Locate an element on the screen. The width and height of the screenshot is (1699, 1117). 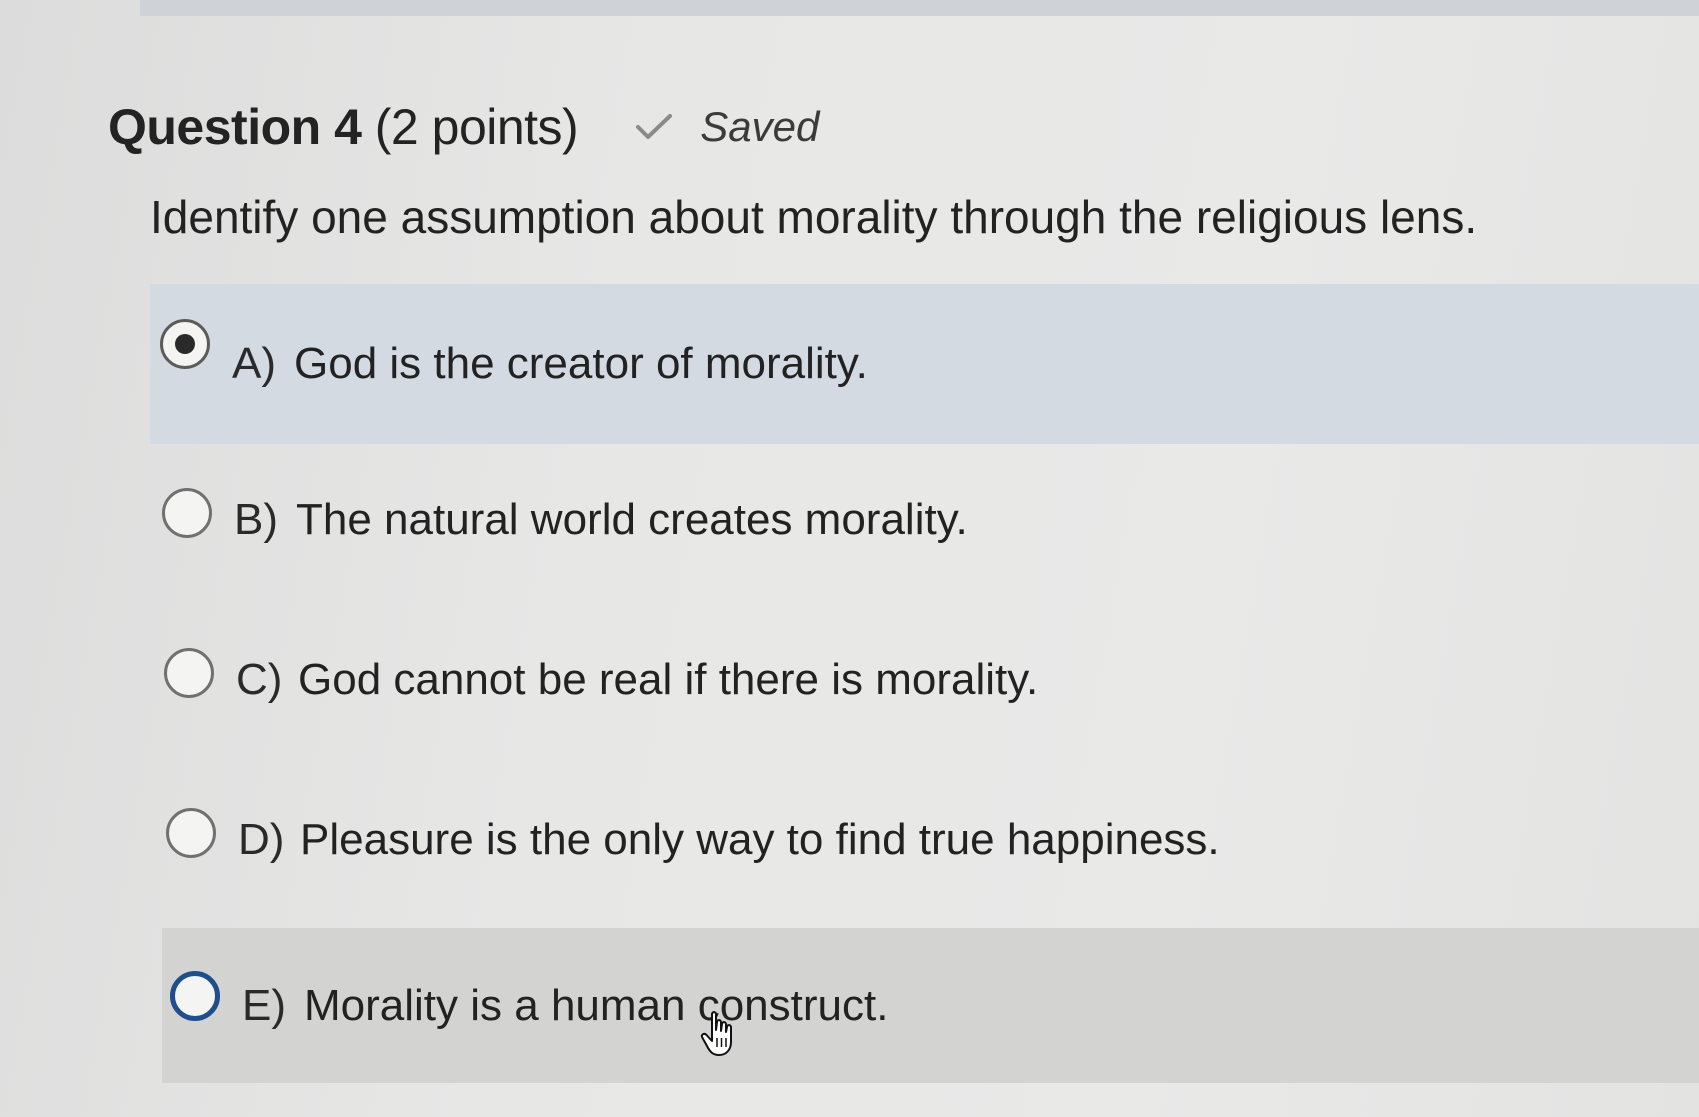
option-a-letter: A) is located at coordinates (254, 363).